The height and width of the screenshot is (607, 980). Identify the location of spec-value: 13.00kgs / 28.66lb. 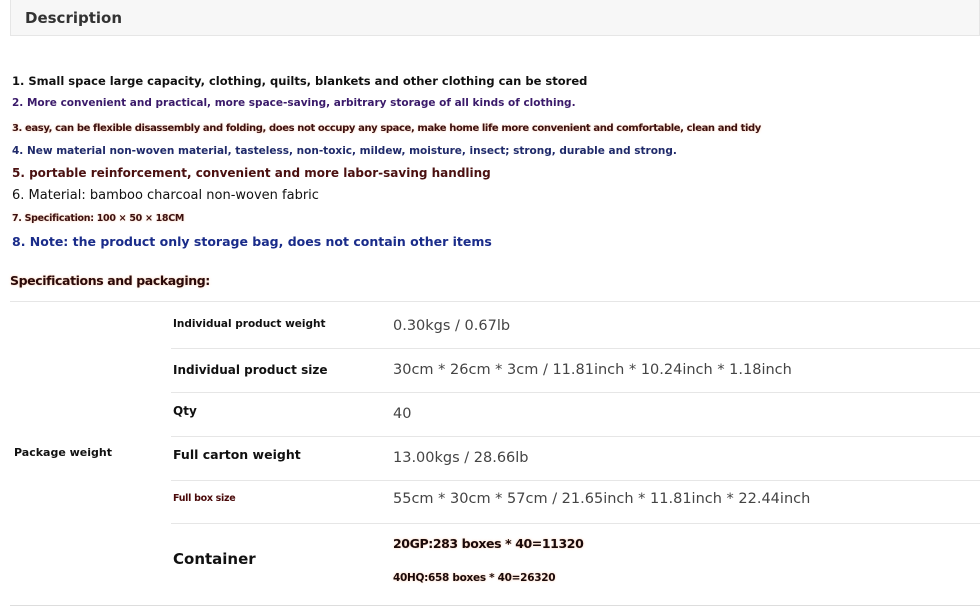
(461, 458).